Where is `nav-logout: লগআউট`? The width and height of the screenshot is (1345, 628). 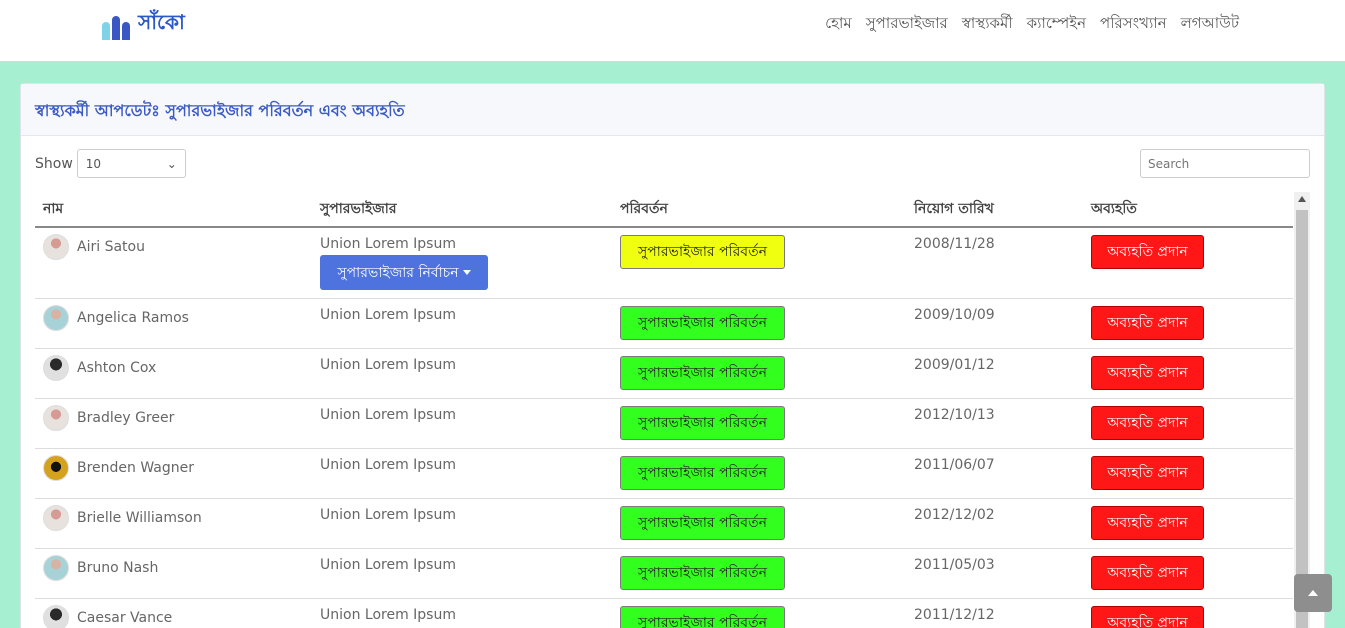 nav-logout: লগআউট is located at coordinates (1210, 24).